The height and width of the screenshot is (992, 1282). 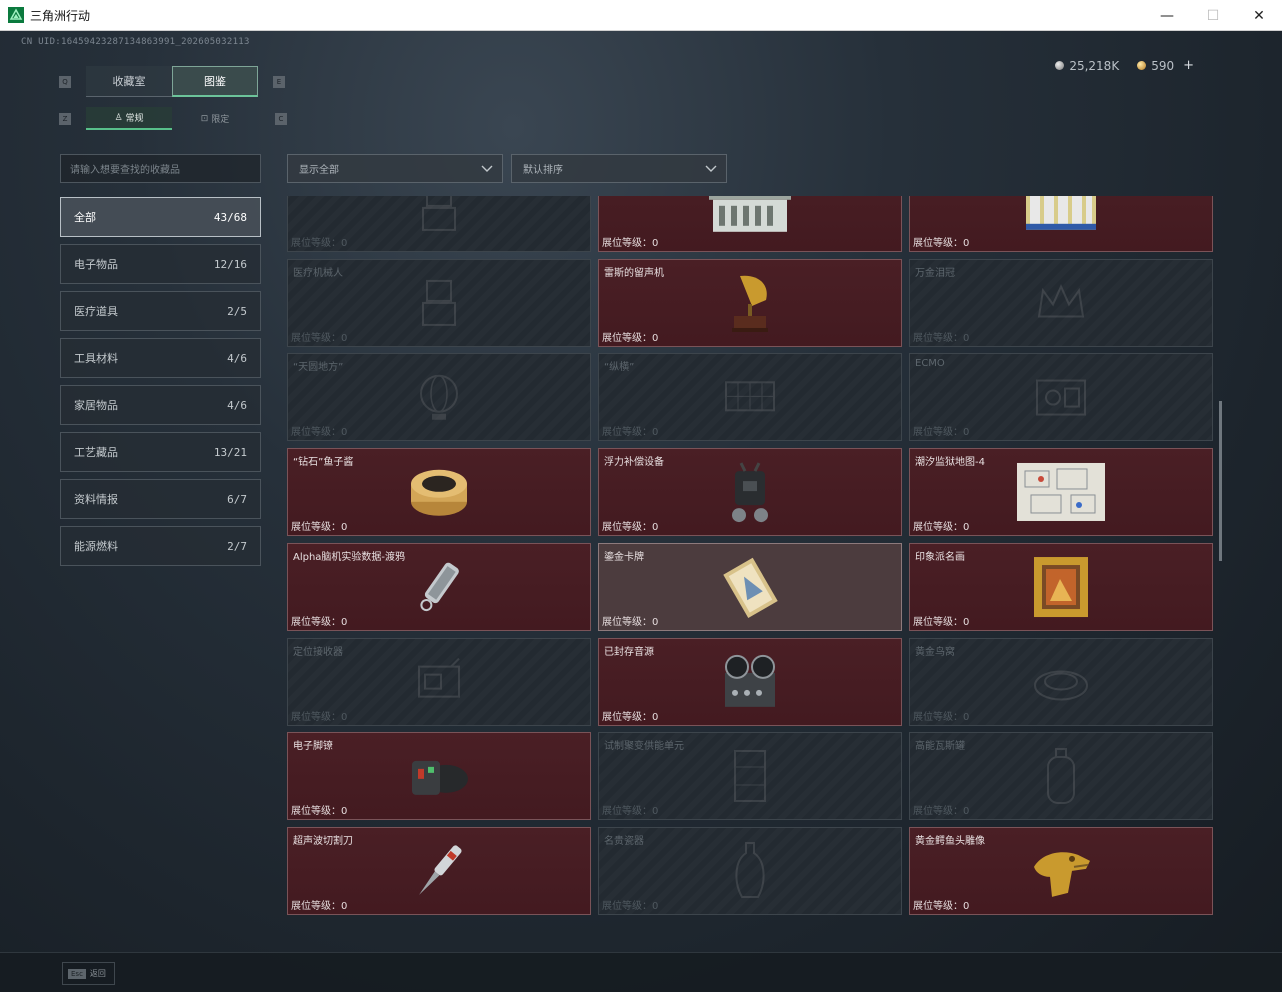 I want to click on sidebar-item-tools: 工具材料 4/6, so click(x=160, y=358).